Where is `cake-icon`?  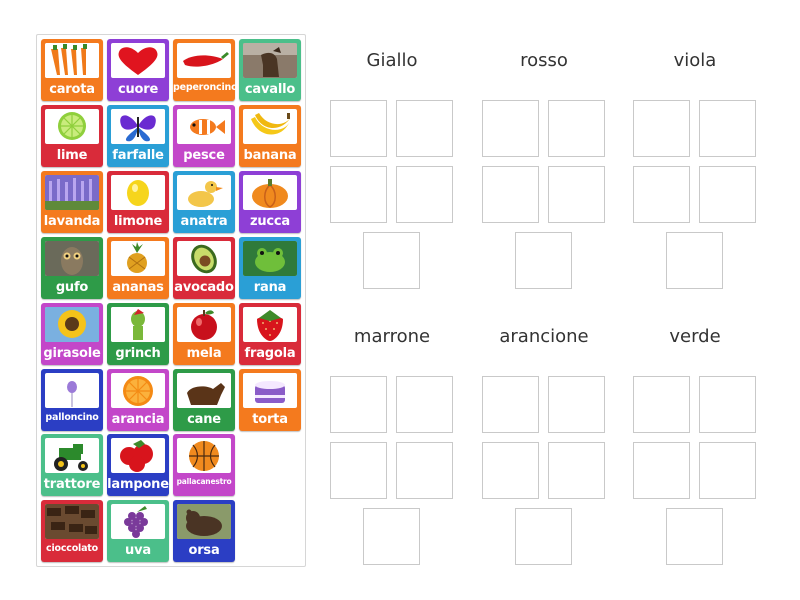
cake-icon is located at coordinates (270, 390).